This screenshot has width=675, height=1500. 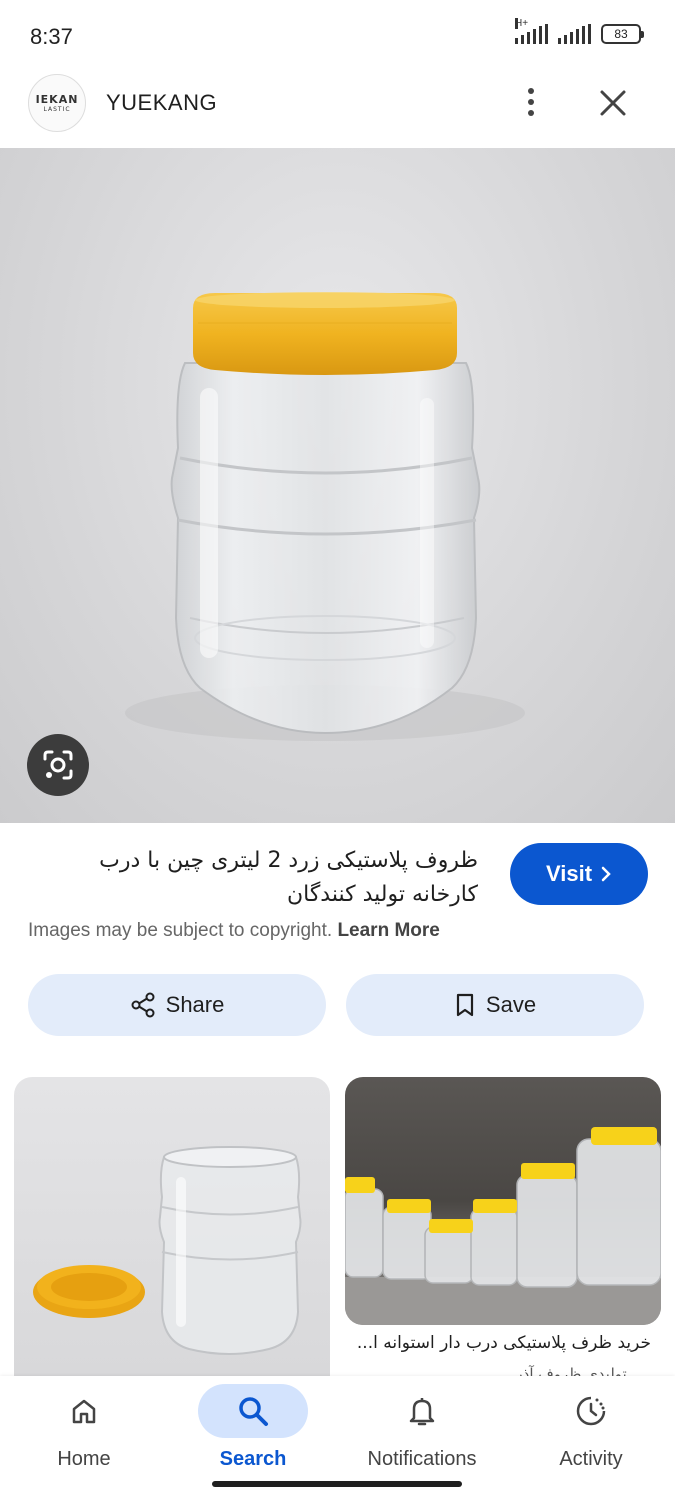 I want to click on activity-icon, so click(x=591, y=1411).